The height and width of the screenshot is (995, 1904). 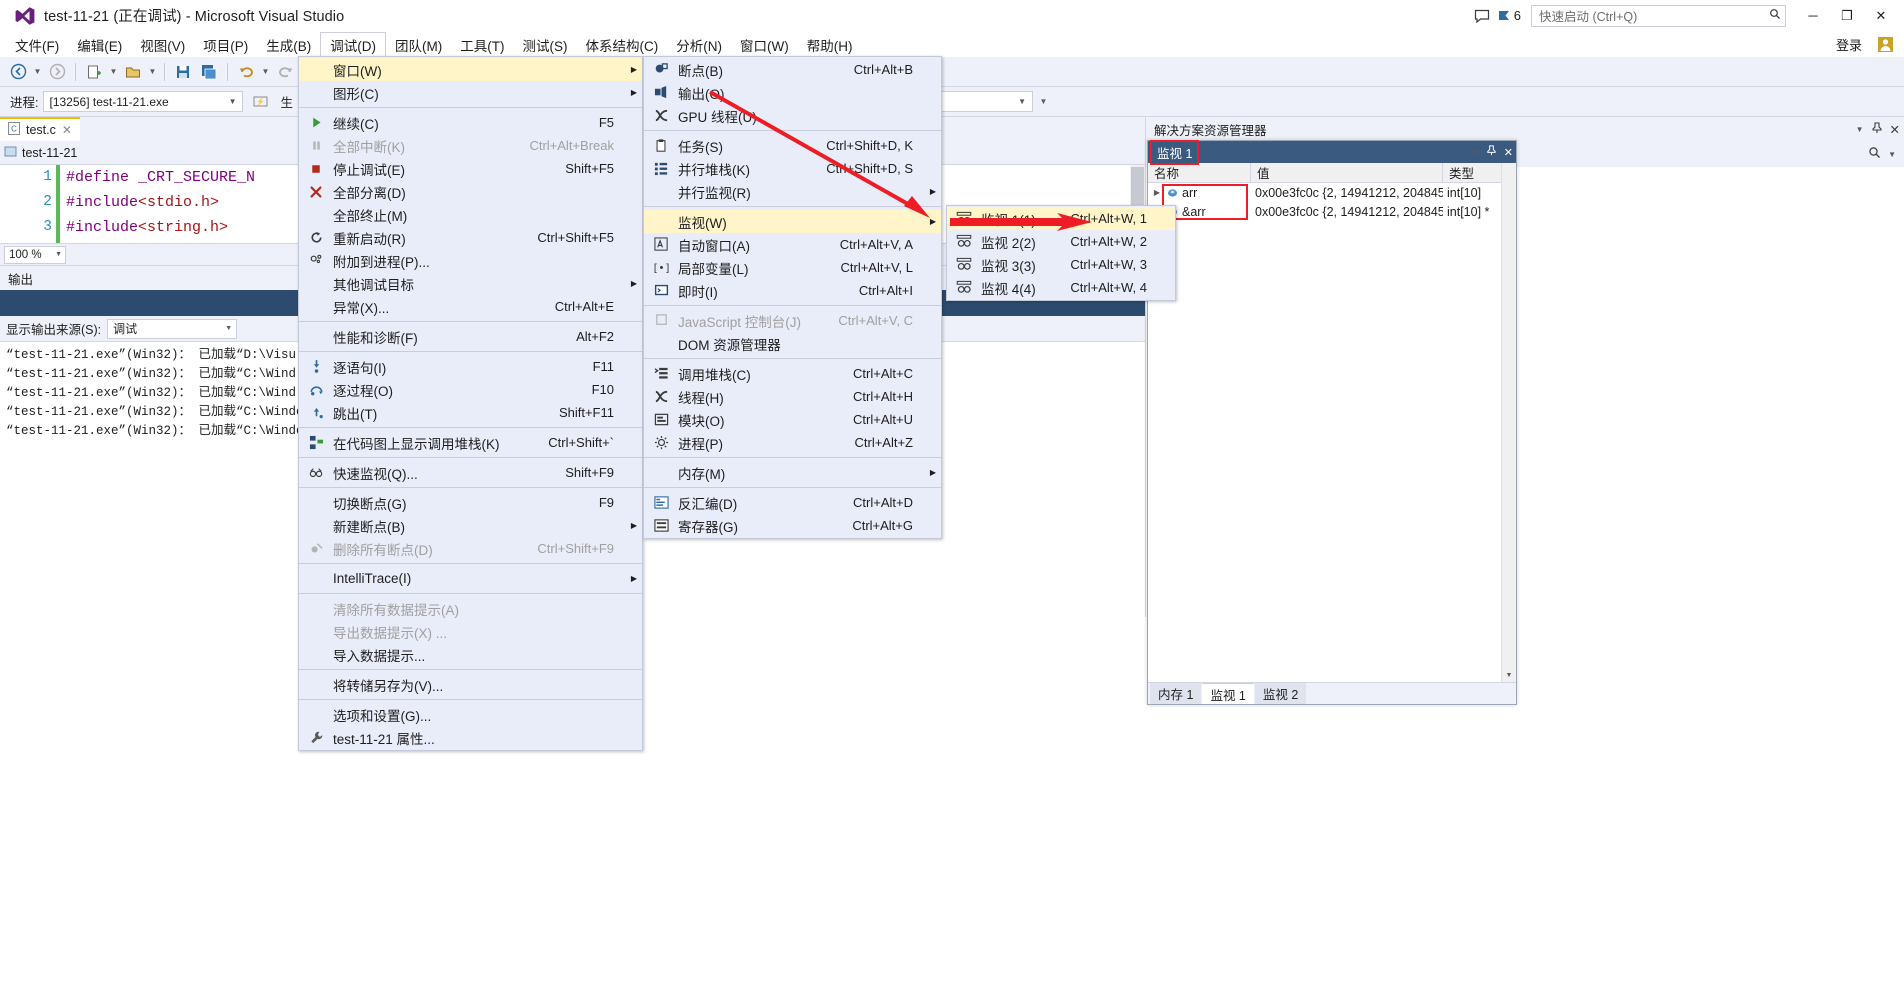 I want to click on menu-item-dom: DOM 资源管理器, so click(x=792, y=343).